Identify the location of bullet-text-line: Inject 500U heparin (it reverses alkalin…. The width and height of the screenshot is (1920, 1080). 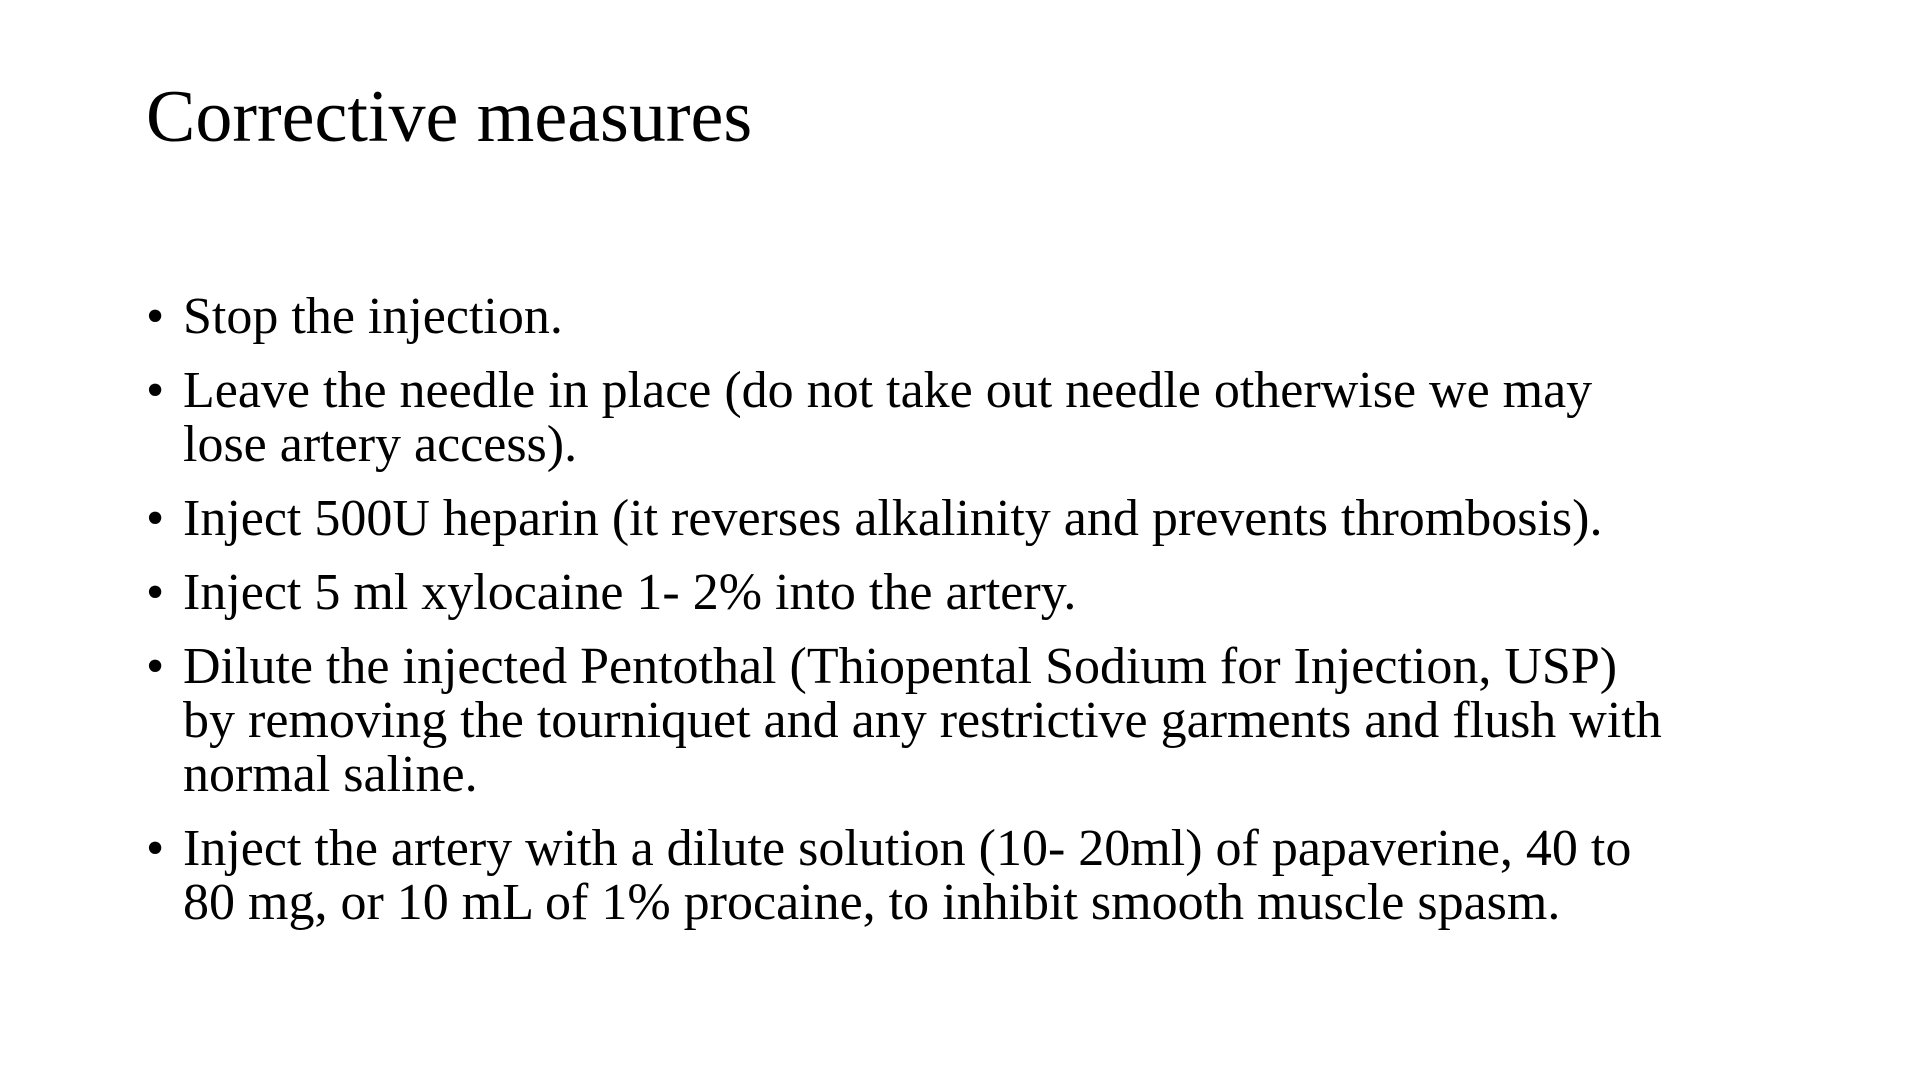
(893, 518).